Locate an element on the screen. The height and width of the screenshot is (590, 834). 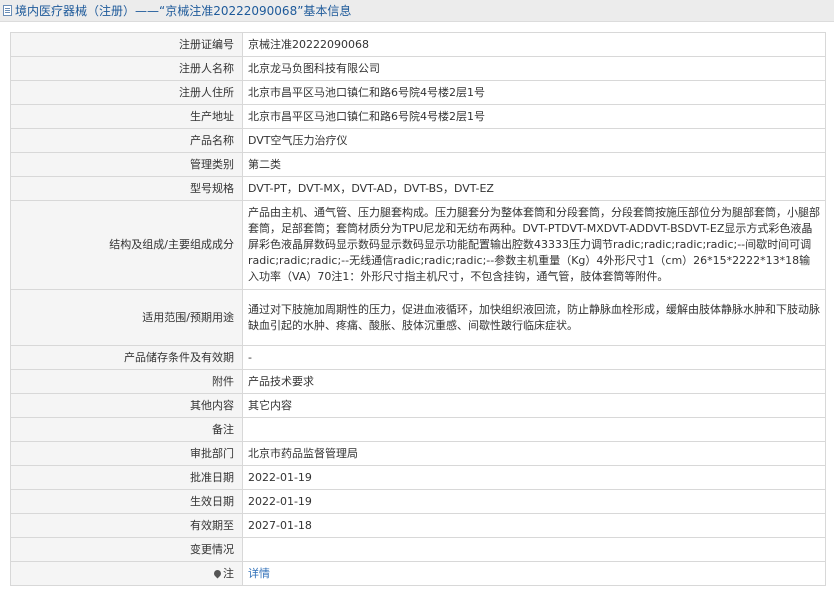
row-value: DVT空气压力治疗仪 is located at coordinates (534, 140).